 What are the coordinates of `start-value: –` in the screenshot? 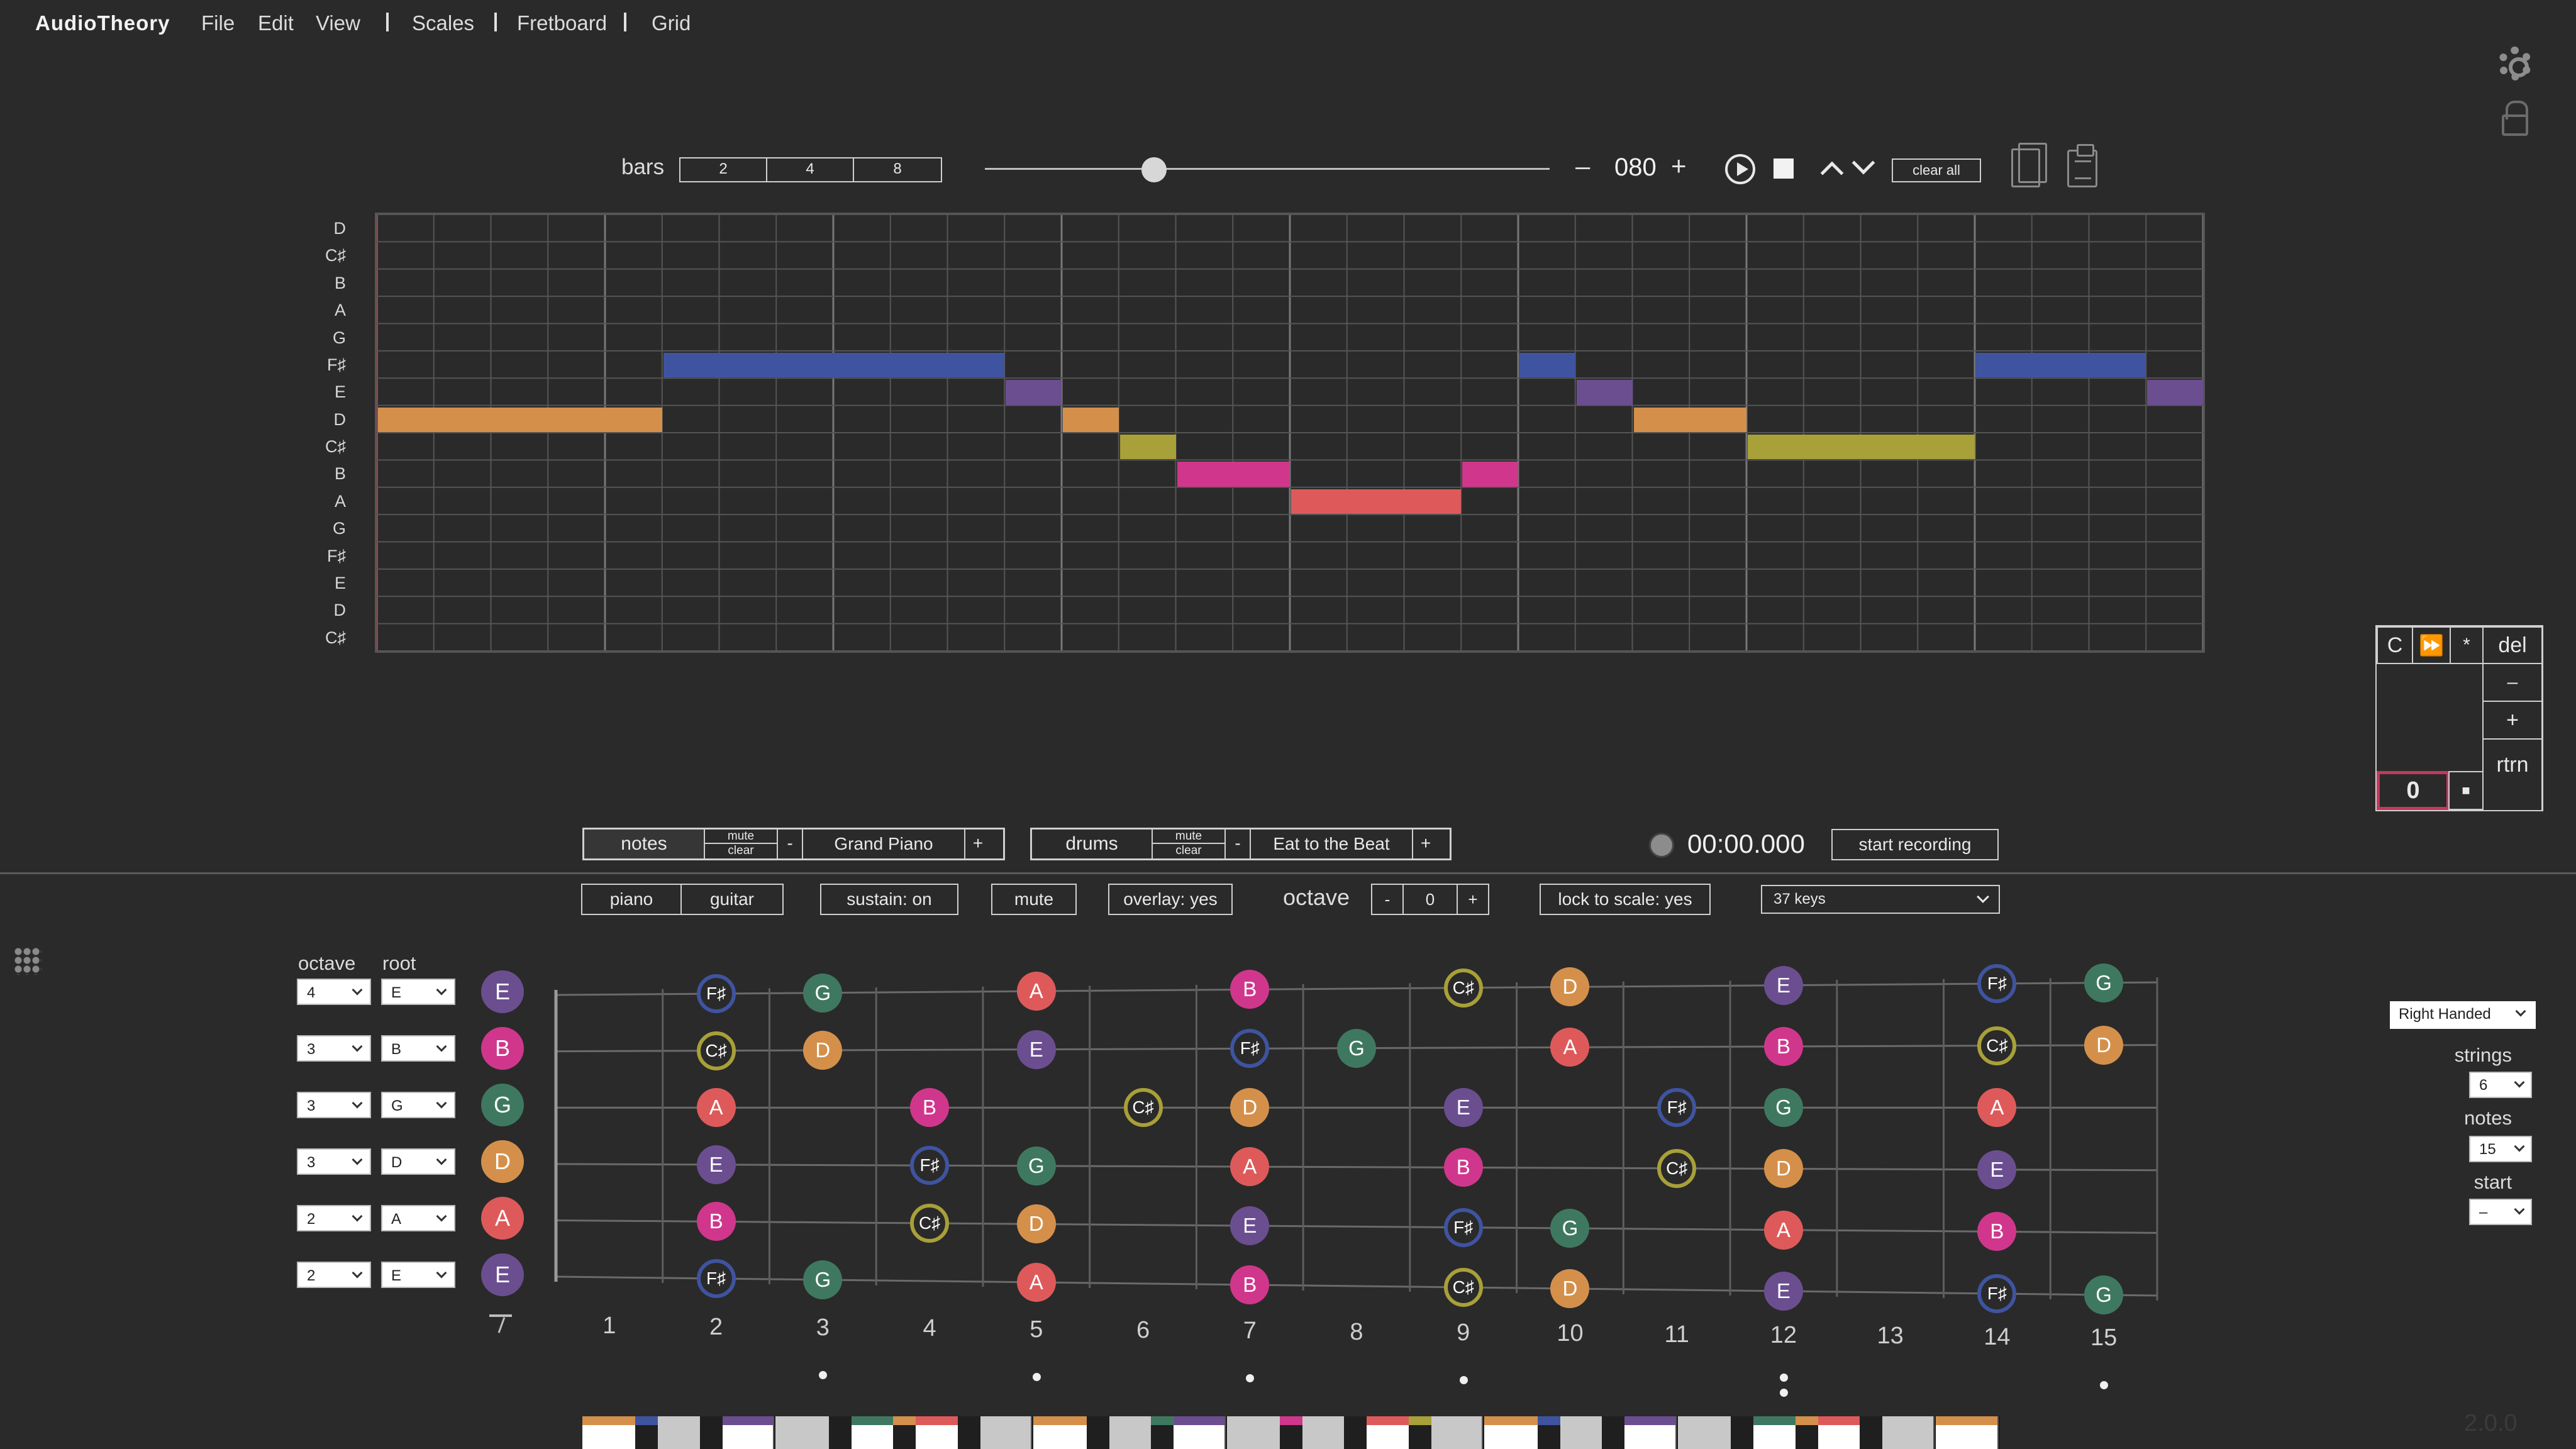 It's located at (2483, 1212).